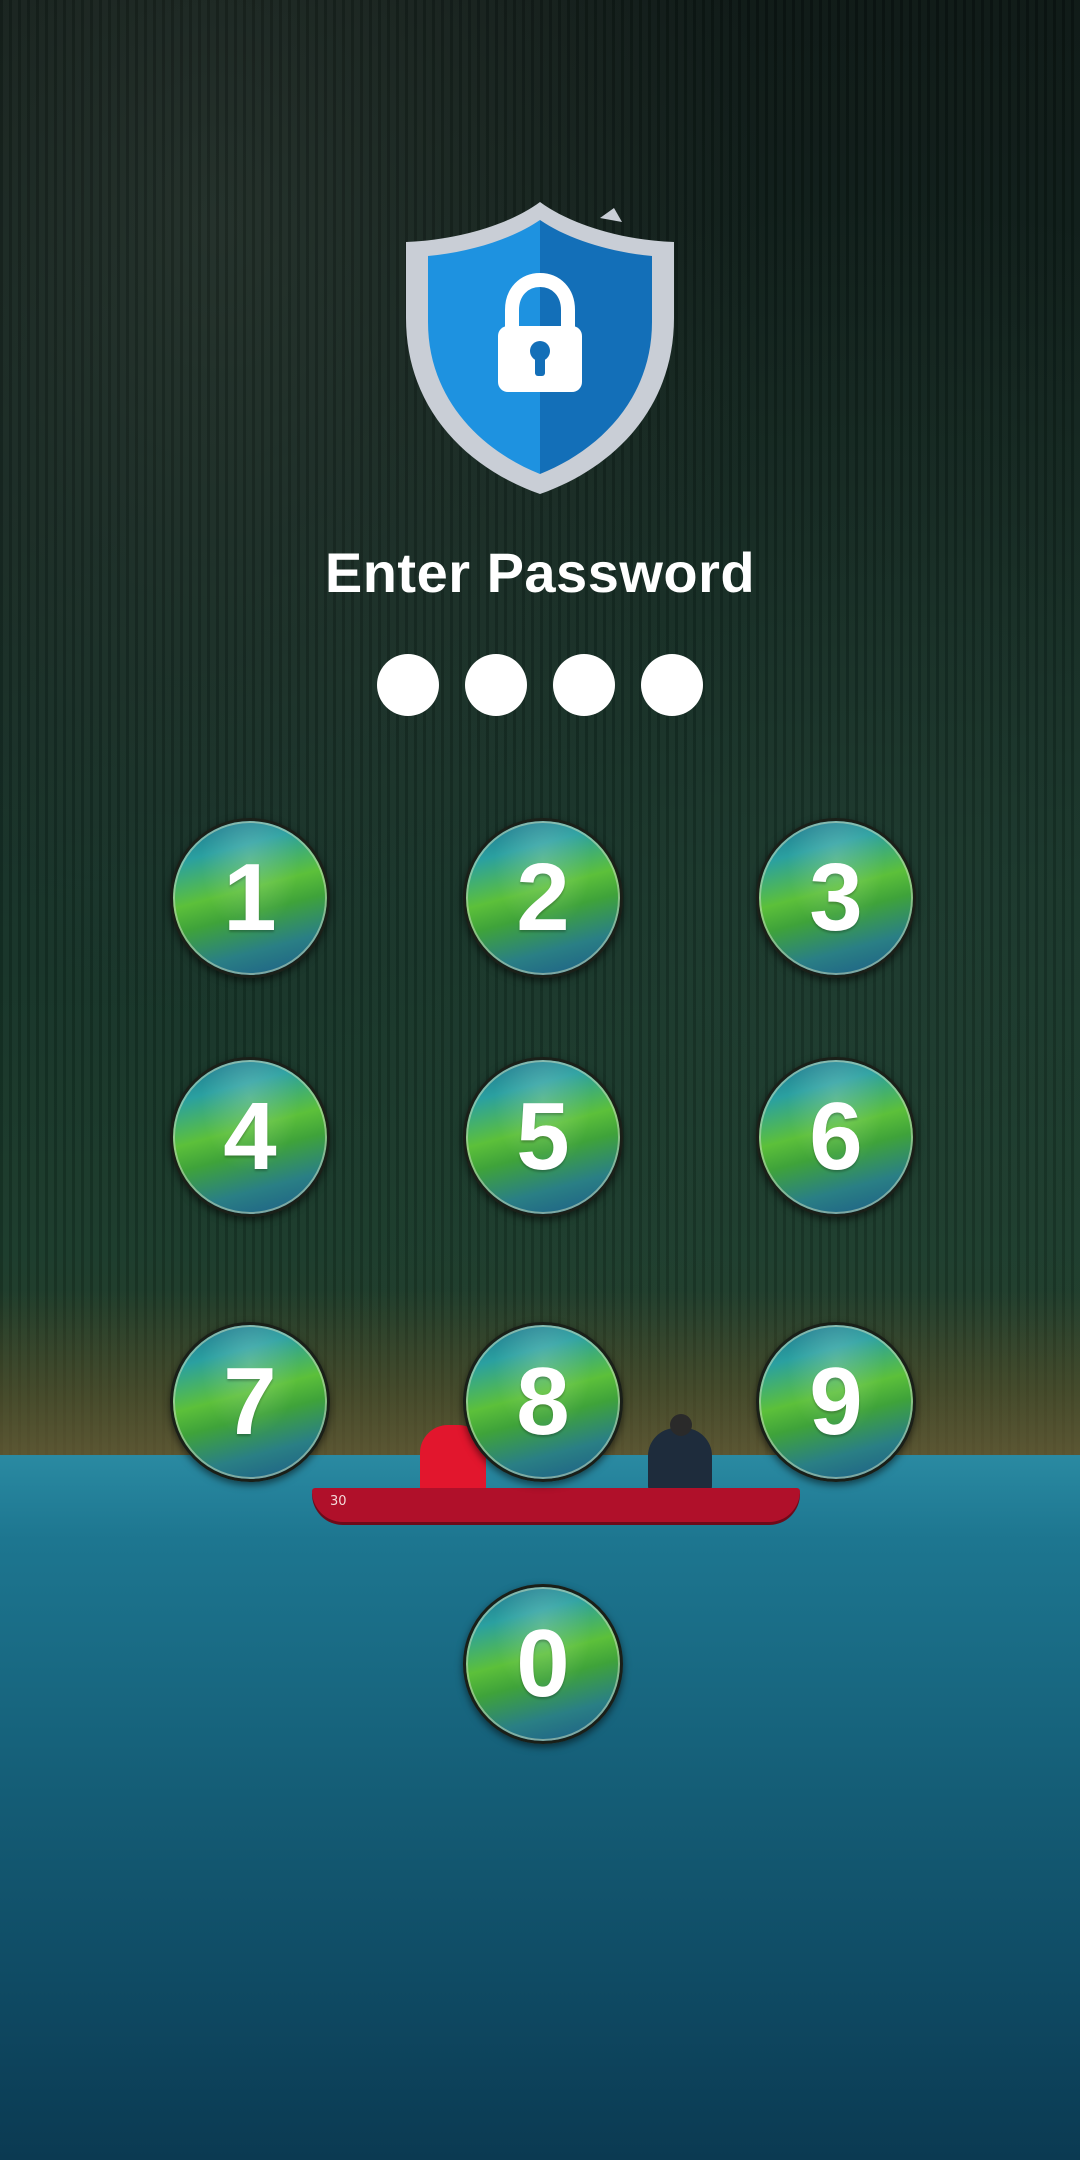  I want to click on shield-lock-icon, so click(540, 348).